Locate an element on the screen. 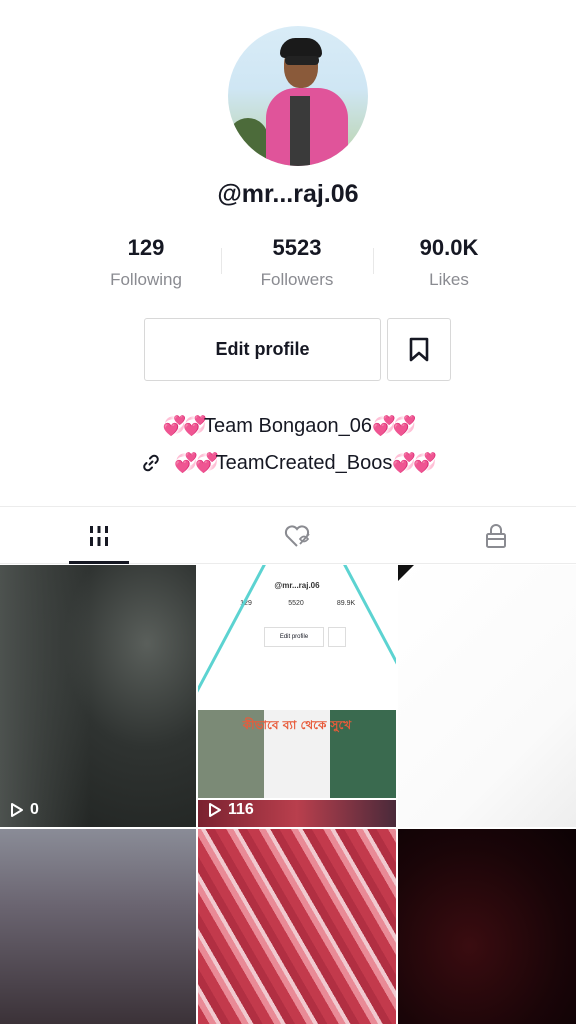 The image size is (576, 1024). stat-likes-value: 90.0K is located at coordinates (449, 247).